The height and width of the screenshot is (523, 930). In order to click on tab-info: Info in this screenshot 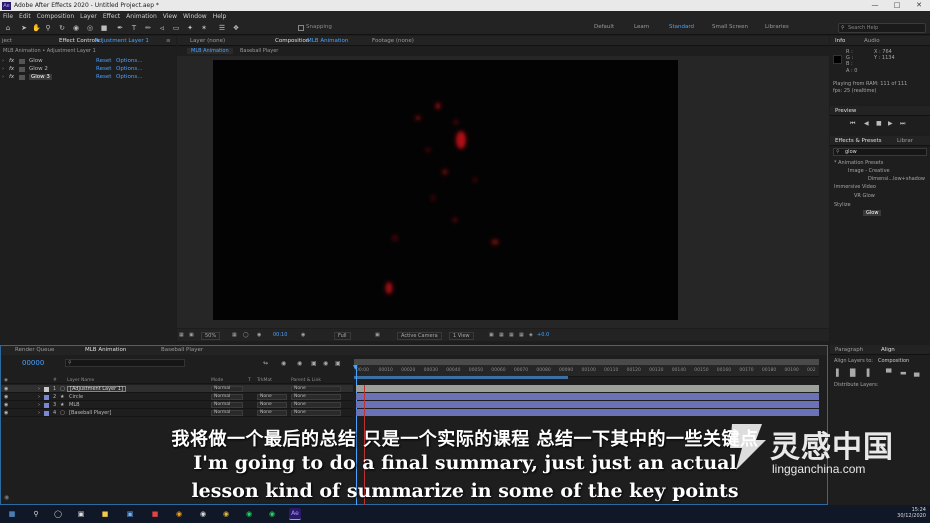, I will do `click(840, 41)`.